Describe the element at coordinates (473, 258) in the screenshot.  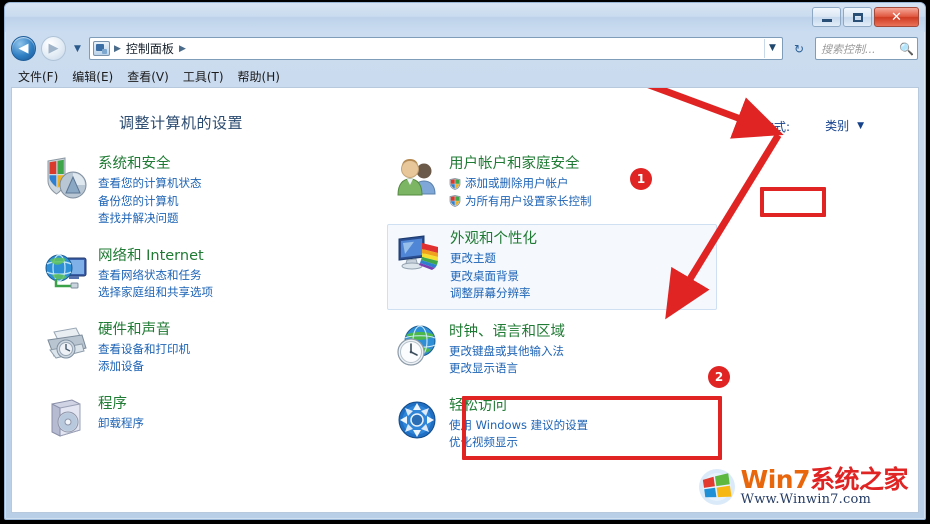
I see `link-label: 更改主题` at that location.